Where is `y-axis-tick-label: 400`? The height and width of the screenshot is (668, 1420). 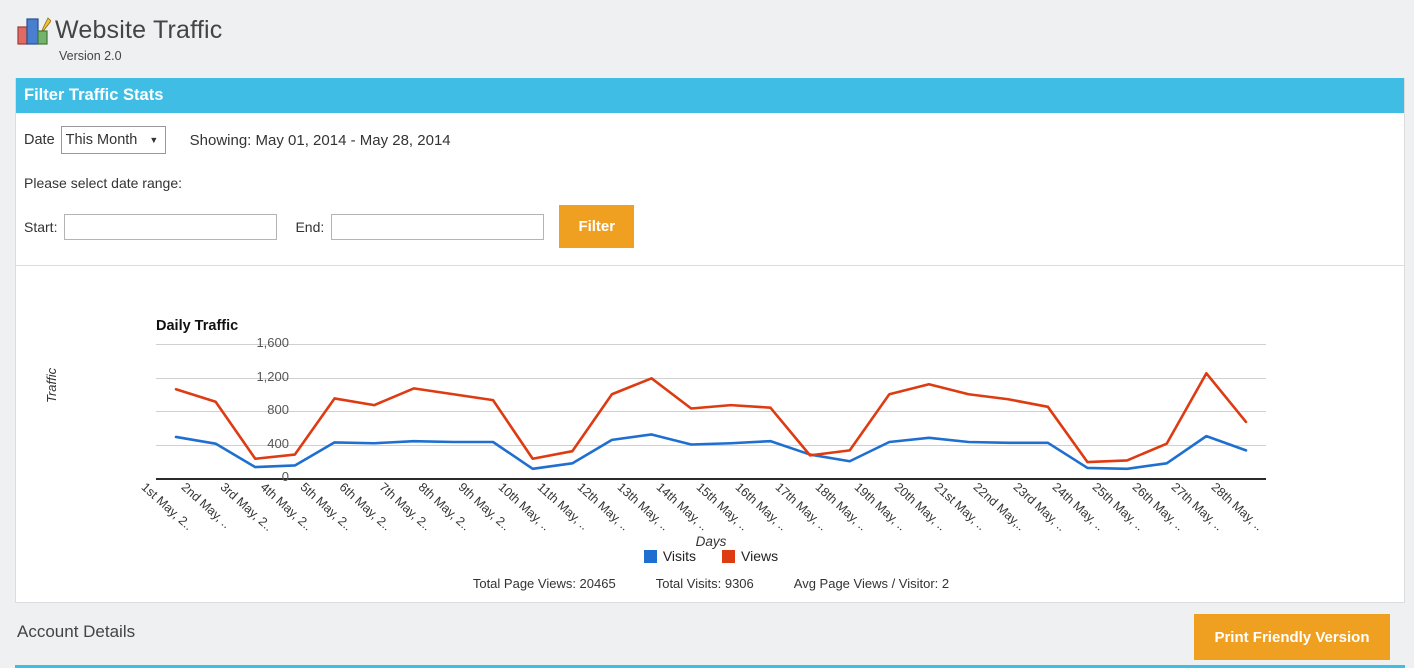 y-axis-tick-label: 400 is located at coordinates (278, 443).